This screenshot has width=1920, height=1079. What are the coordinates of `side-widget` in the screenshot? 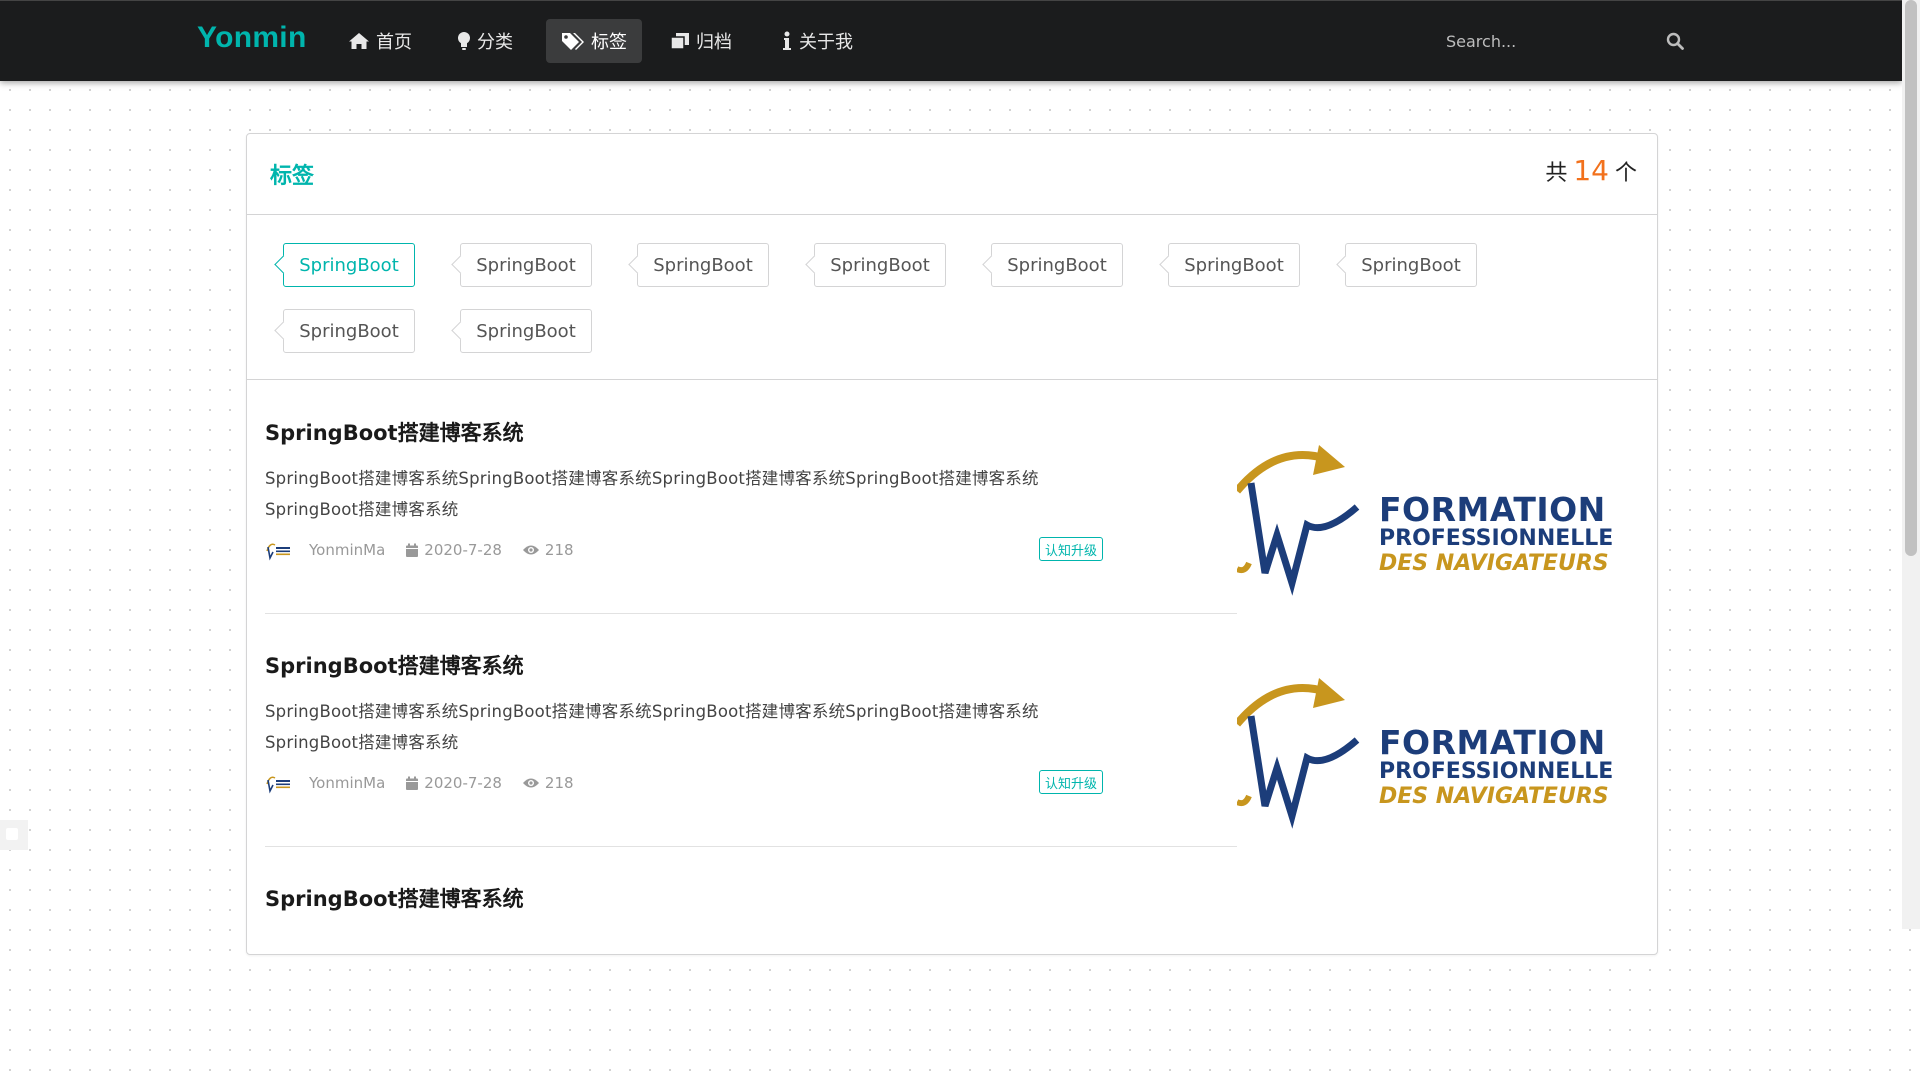 It's located at (14, 835).